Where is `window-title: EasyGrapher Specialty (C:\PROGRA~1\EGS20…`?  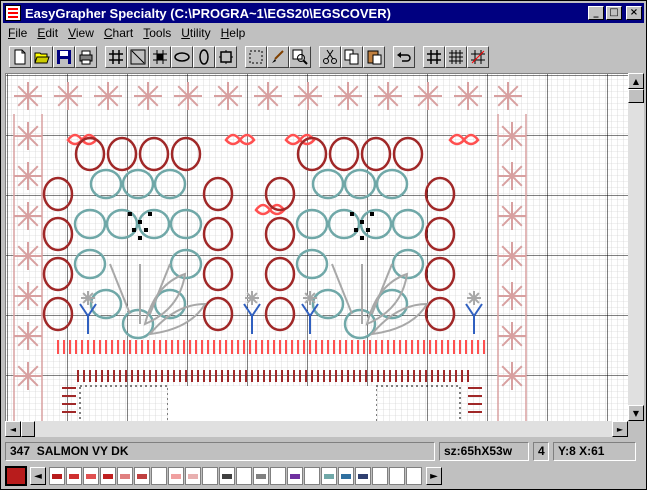 window-title: EasyGrapher Specialty (C:\PROGRA~1\EGS20… is located at coordinates (208, 13).